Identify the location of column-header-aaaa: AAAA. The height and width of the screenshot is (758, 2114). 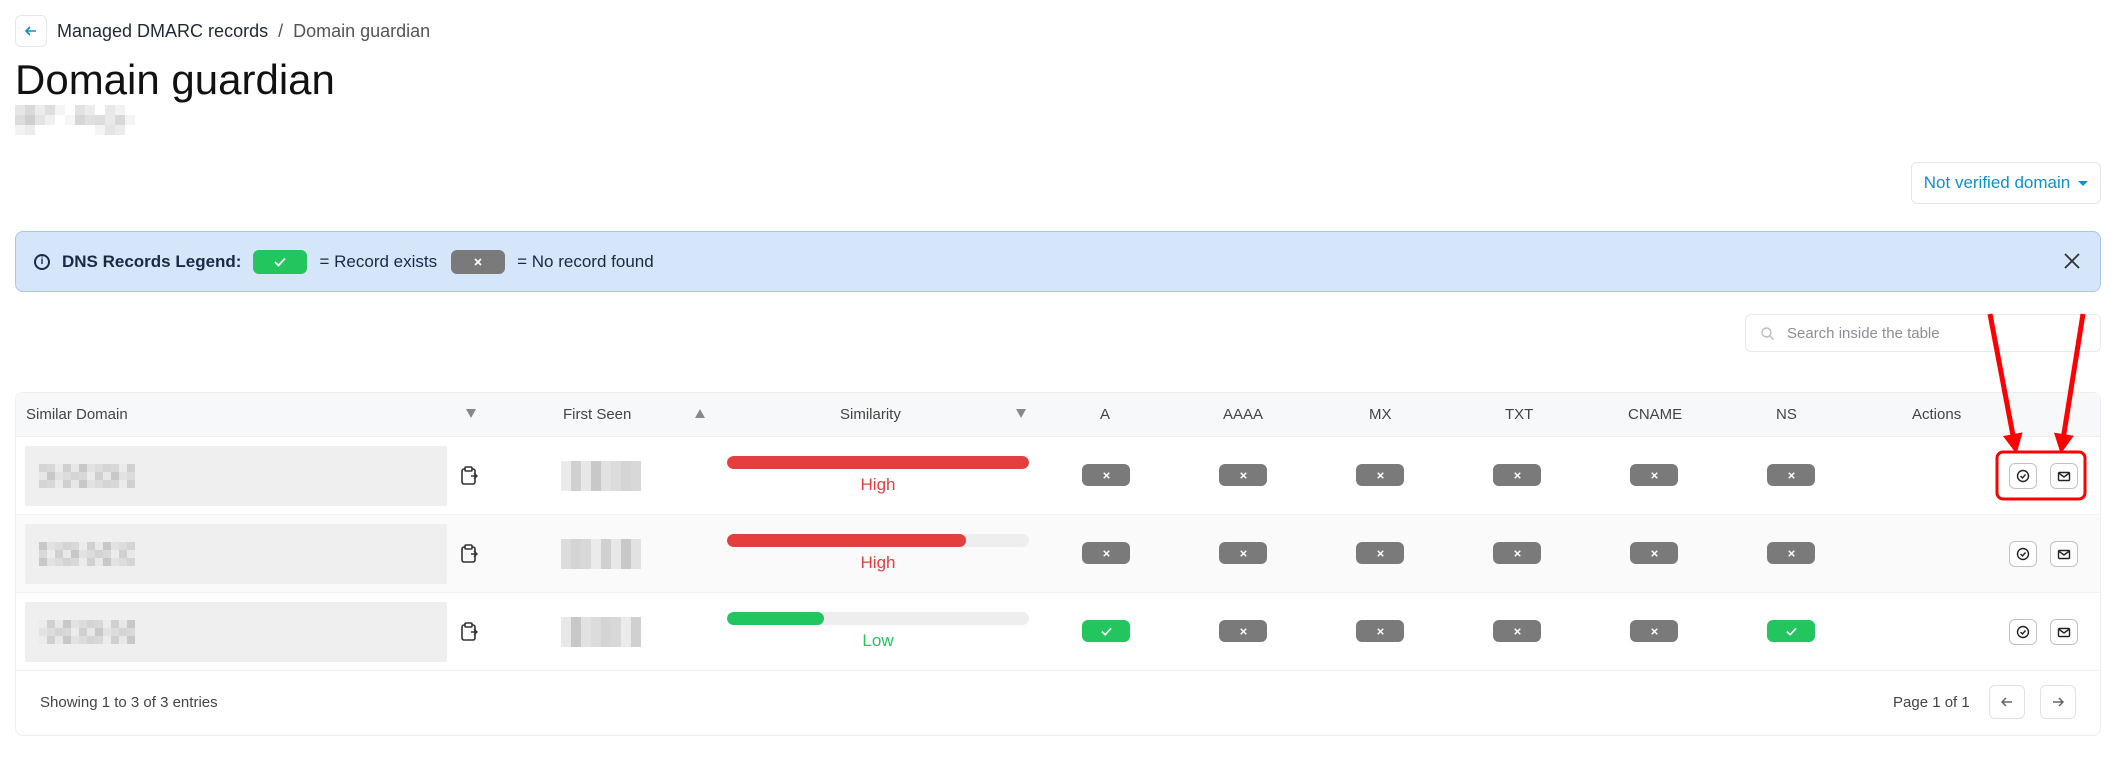
(1243, 414).